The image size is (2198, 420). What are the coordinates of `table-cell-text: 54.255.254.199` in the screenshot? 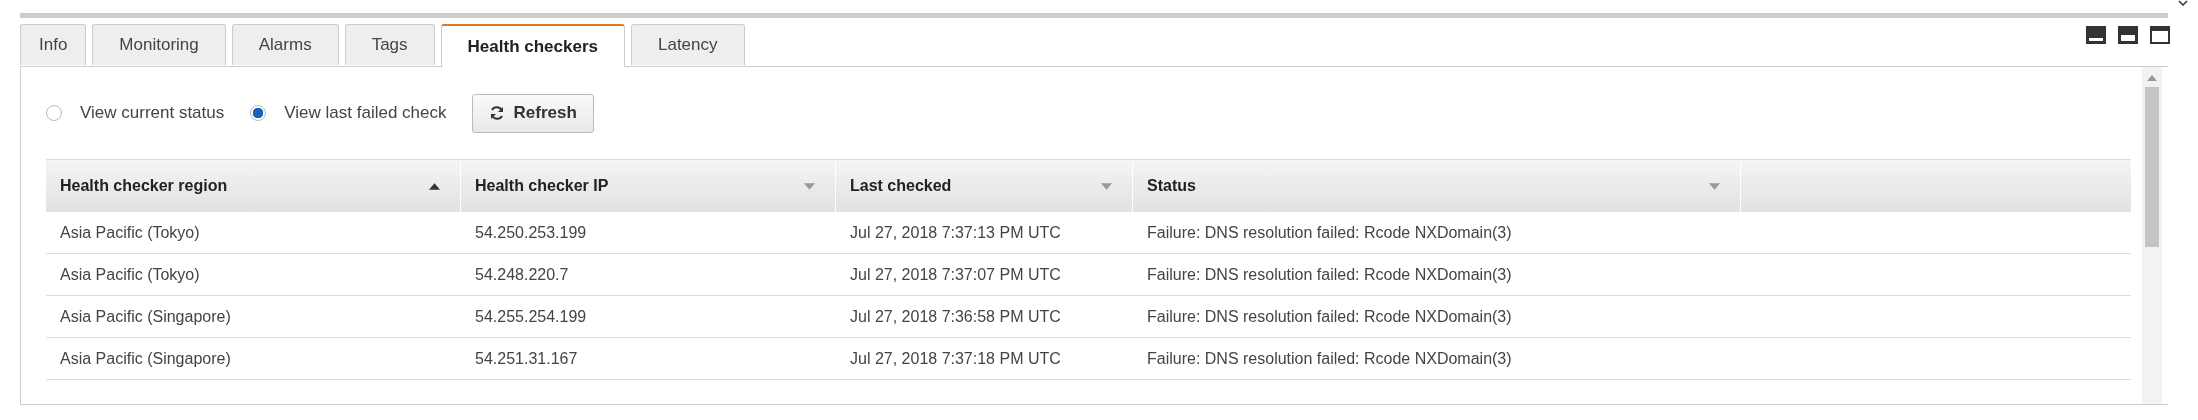 It's located at (531, 316).